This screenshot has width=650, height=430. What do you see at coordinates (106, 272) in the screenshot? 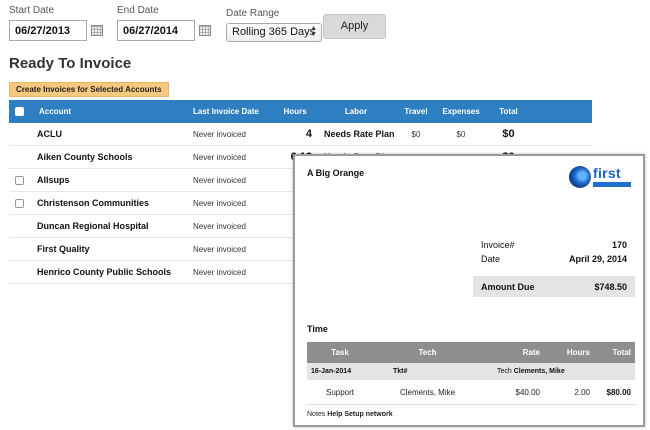
I see `account-name: Henrico County Public Schools` at bounding box center [106, 272].